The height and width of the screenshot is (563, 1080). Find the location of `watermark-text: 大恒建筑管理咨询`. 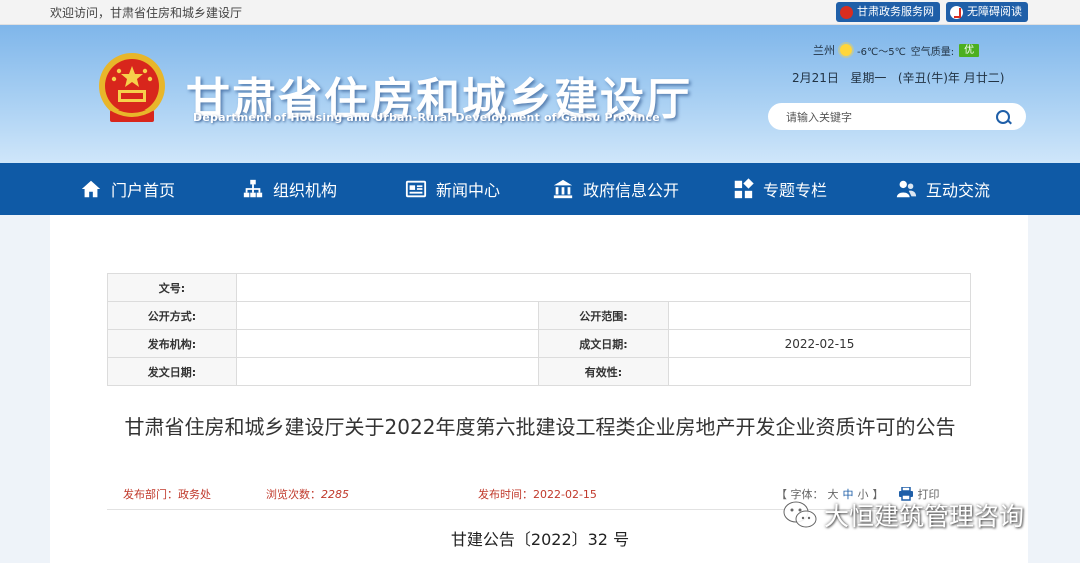

watermark-text: 大恒建筑管理咨询 is located at coordinates (924, 516).